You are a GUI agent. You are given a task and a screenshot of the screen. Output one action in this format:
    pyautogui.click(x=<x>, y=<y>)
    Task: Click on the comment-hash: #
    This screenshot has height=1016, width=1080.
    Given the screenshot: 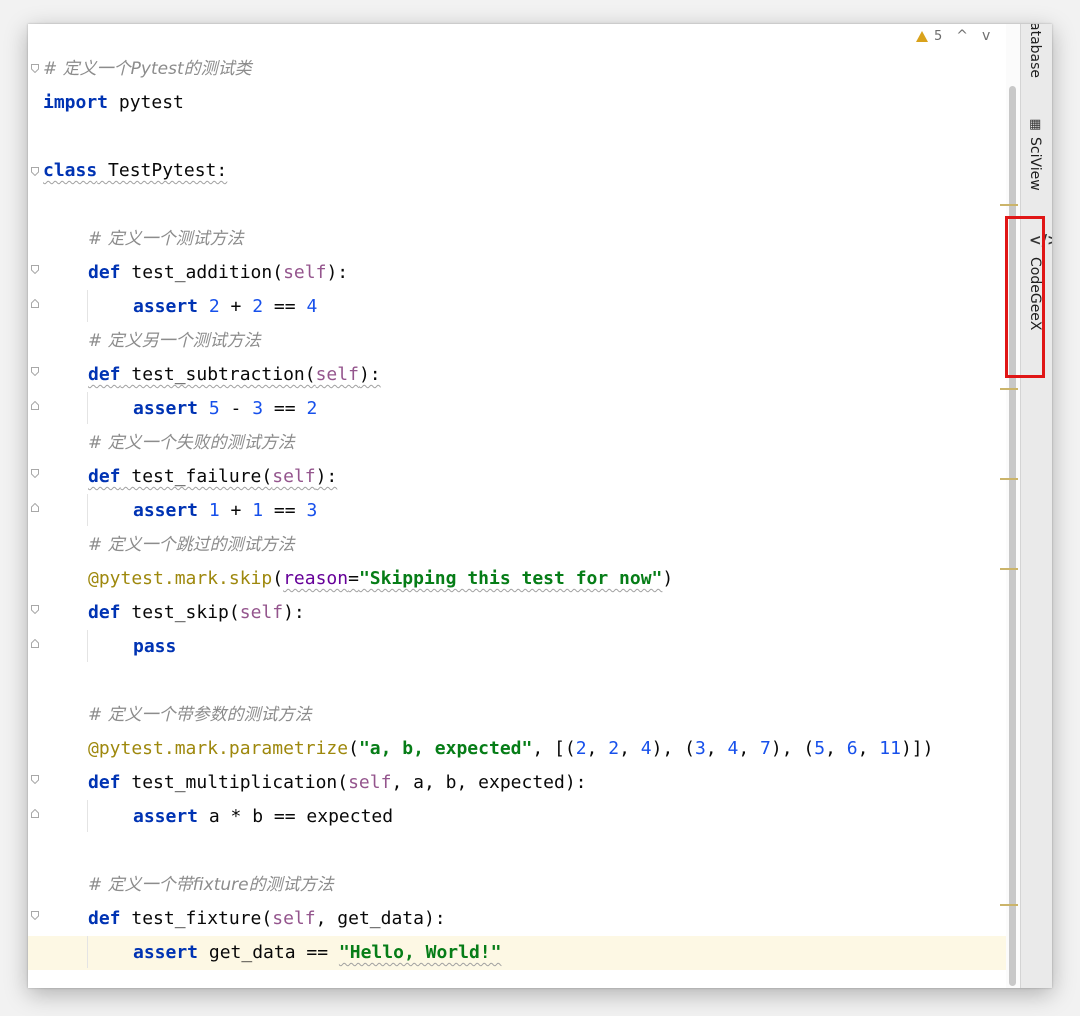 What is the action you would take?
    pyautogui.click(x=53, y=69)
    